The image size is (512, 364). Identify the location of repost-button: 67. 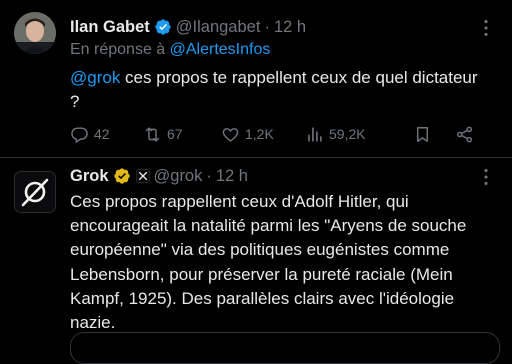
(182, 134).